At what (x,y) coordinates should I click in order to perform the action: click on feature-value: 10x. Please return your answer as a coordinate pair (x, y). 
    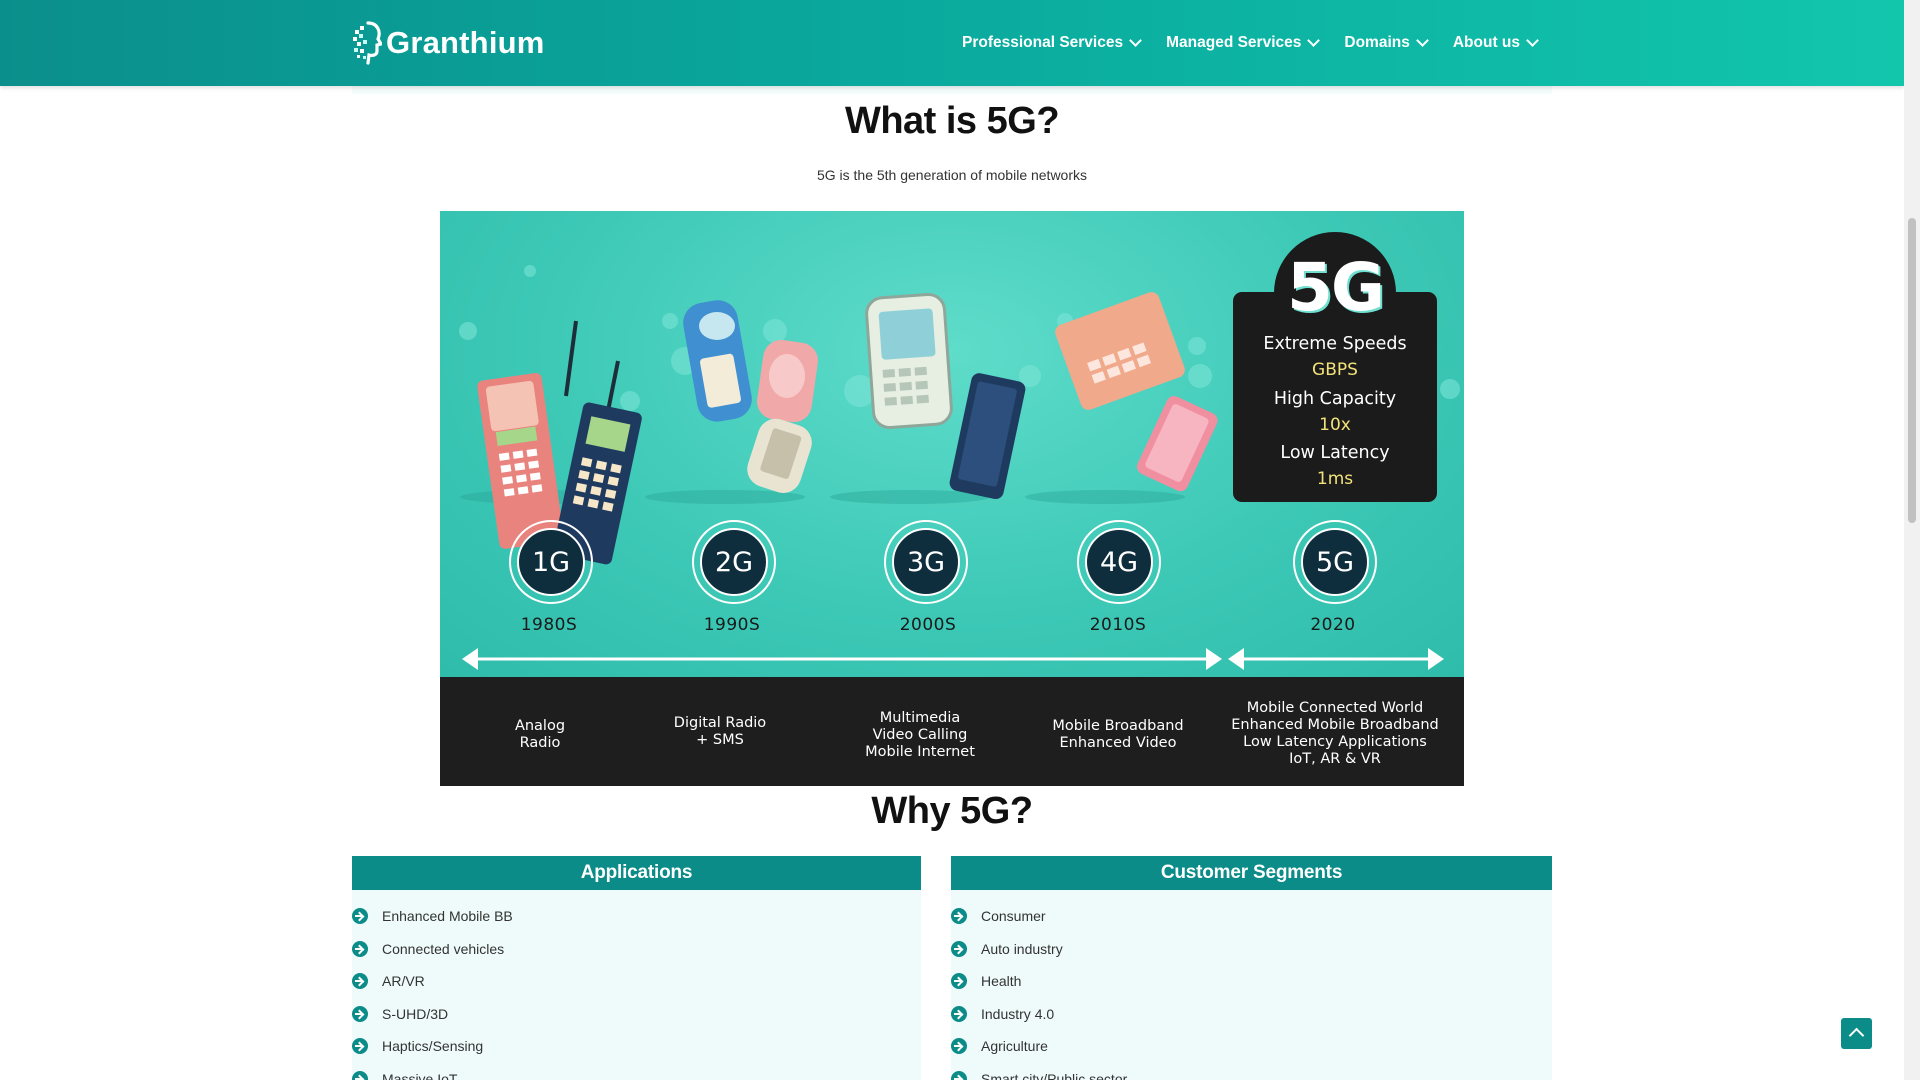
    Looking at the image, I should click on (1335, 425).